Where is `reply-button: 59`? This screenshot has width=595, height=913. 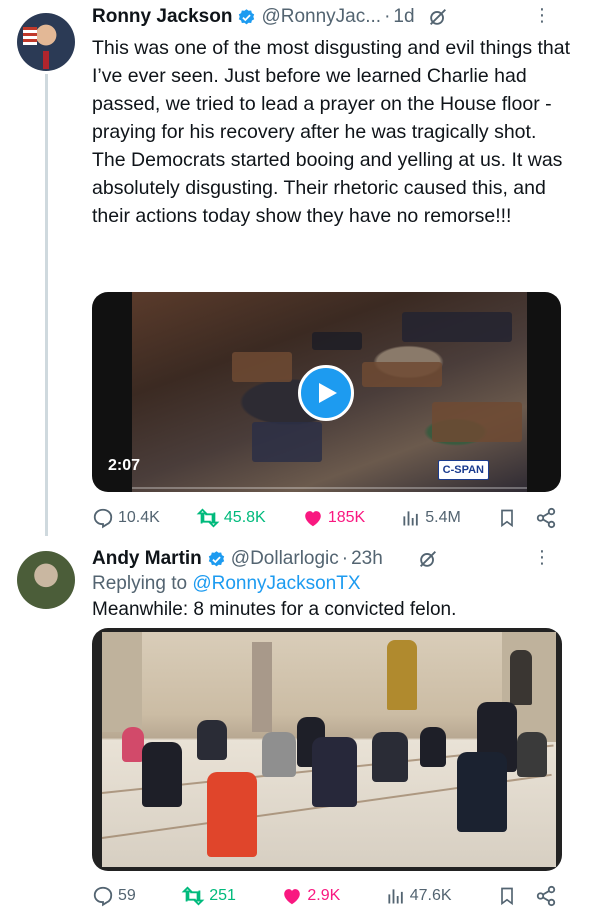 reply-button: 59 is located at coordinates (114, 896).